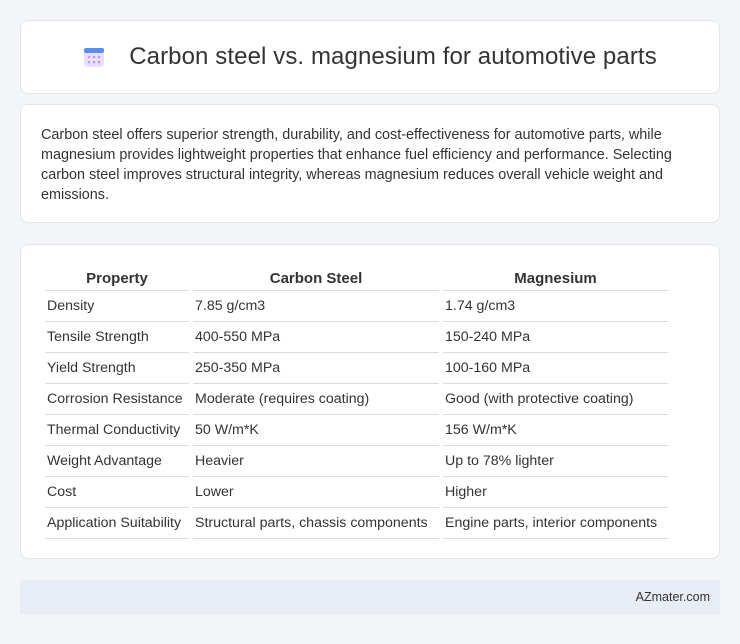 The height and width of the screenshot is (644, 740). Describe the element at coordinates (117, 523) in the screenshot. I see `property-cell: Application Suitability` at that location.